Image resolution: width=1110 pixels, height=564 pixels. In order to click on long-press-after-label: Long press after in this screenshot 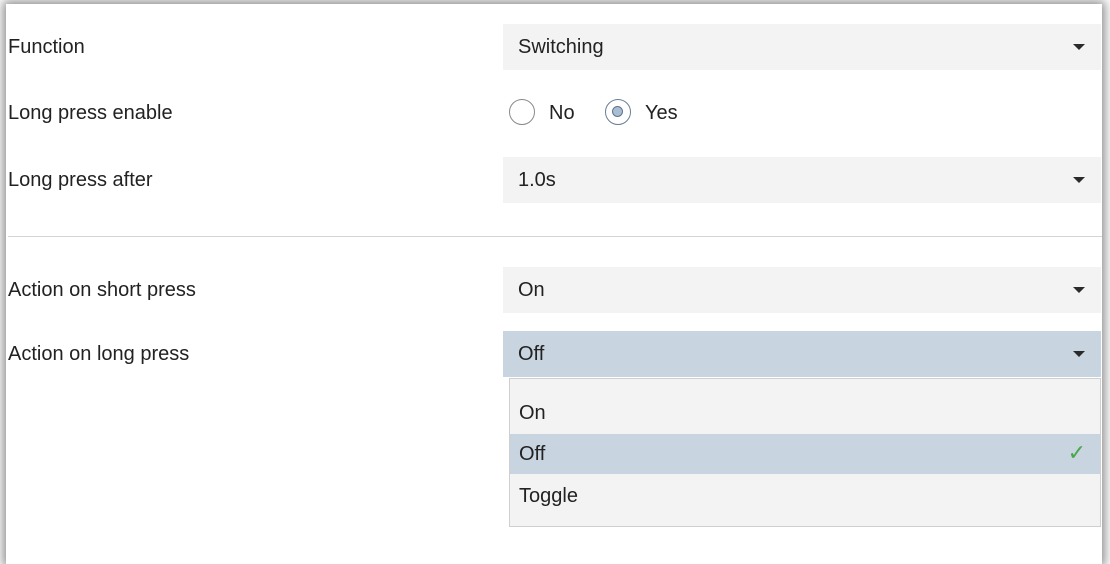, I will do `click(80, 180)`.